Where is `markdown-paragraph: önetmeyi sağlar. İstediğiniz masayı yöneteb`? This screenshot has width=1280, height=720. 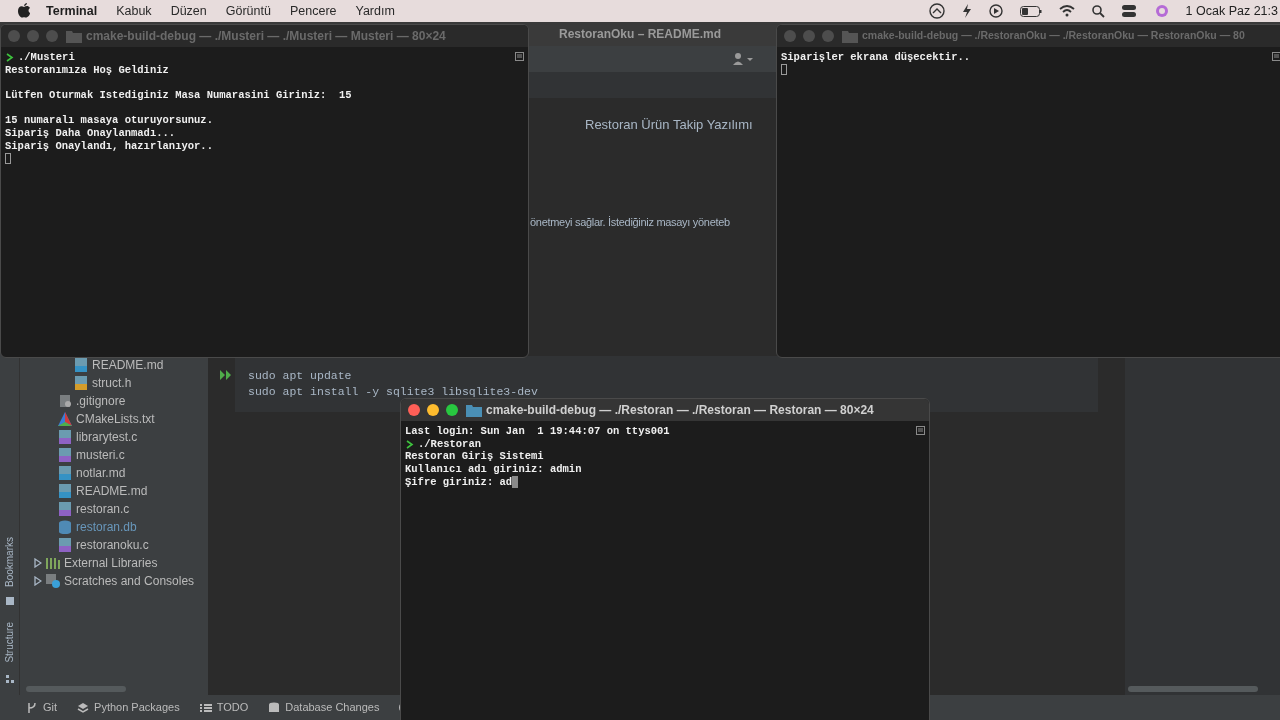
markdown-paragraph: önetmeyi sağlar. İstediğiniz masayı yöneteb is located at coordinates (630, 222).